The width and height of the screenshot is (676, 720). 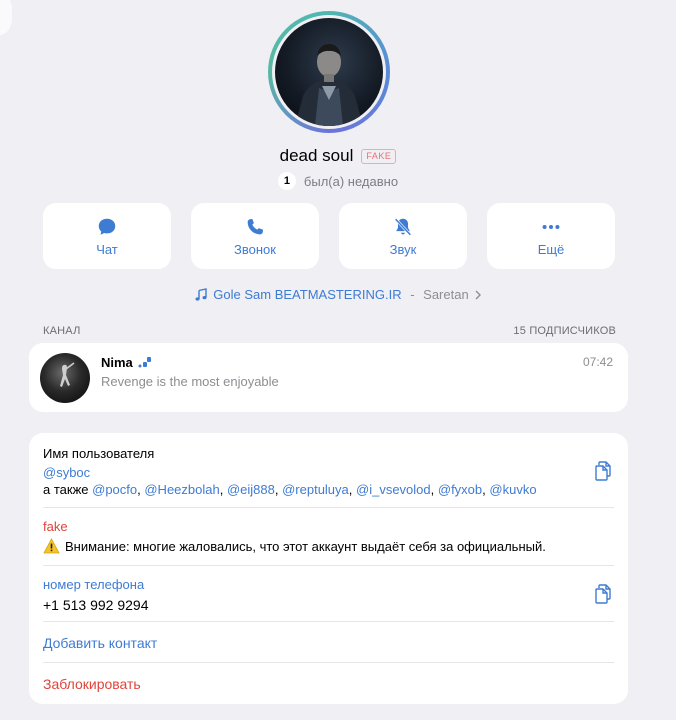 I want to click on channel-time: 07:42, so click(x=597, y=362).